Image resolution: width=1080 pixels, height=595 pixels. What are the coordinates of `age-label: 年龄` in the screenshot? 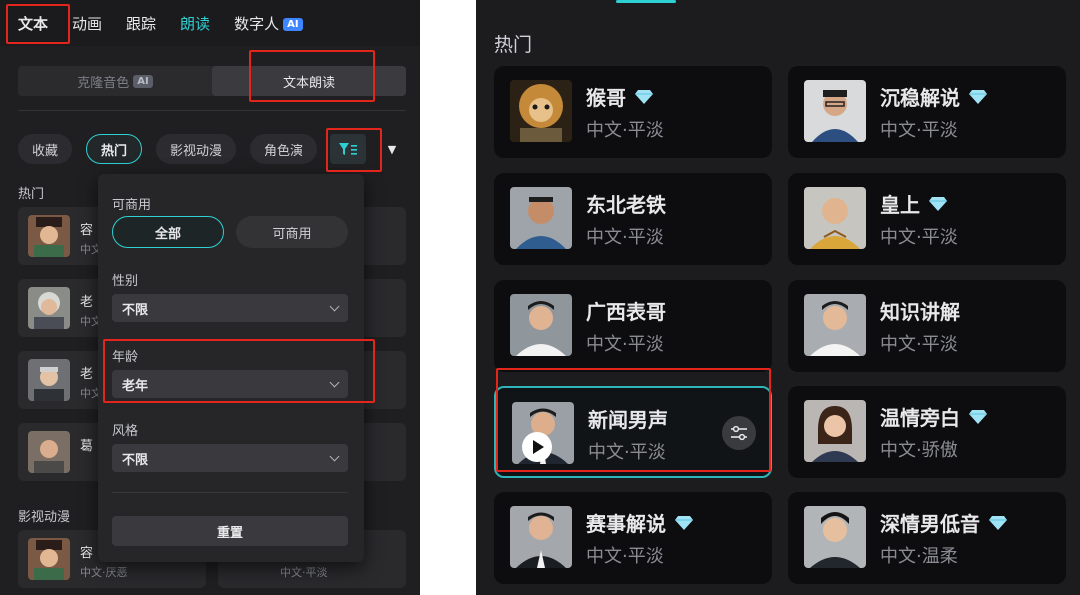 It's located at (125, 357).